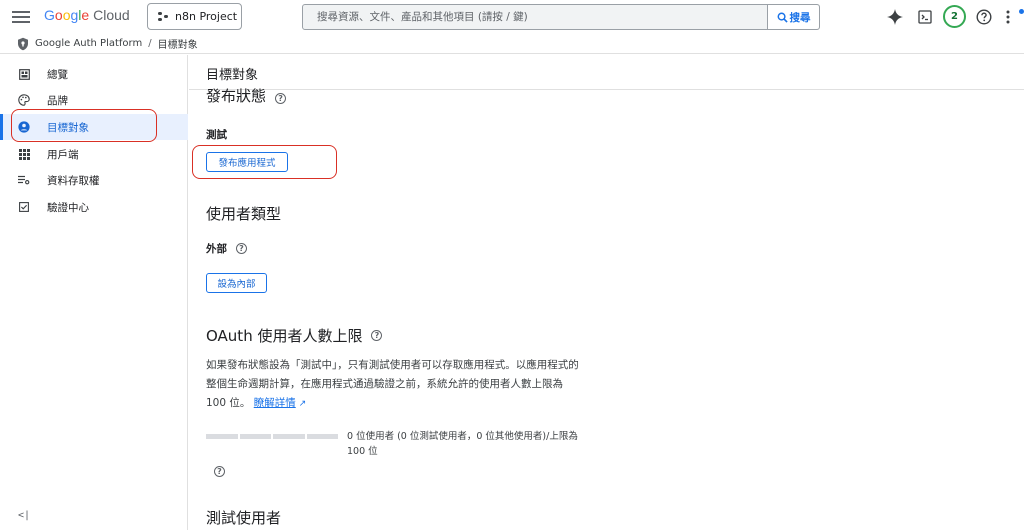  I want to click on sidebar-item-branding: 品牌, so click(94, 100).